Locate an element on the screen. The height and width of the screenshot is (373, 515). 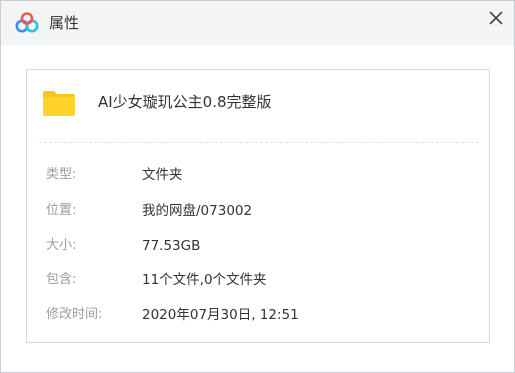
property-row-size: 大小: 77.53GB is located at coordinates (258, 246).